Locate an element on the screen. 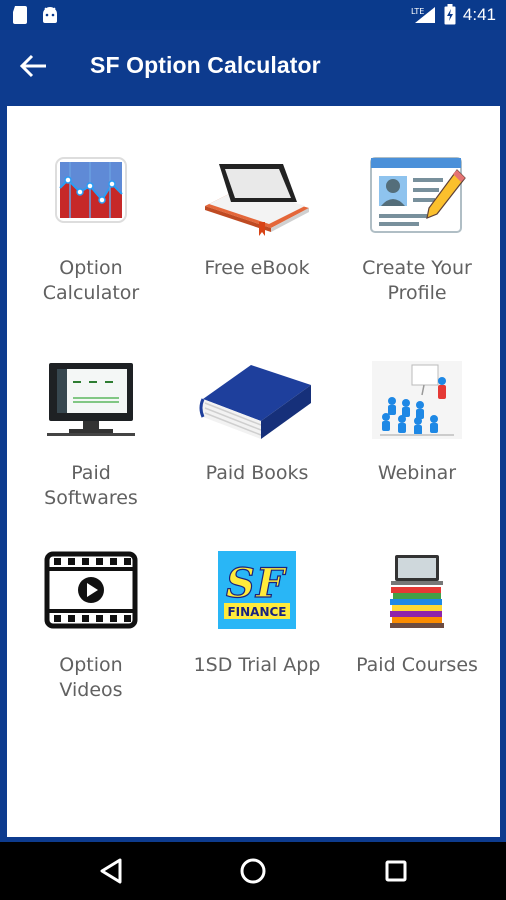 Image resolution: width=506 pixels, height=900 pixels. system-nav-bar is located at coordinates (253, 871).